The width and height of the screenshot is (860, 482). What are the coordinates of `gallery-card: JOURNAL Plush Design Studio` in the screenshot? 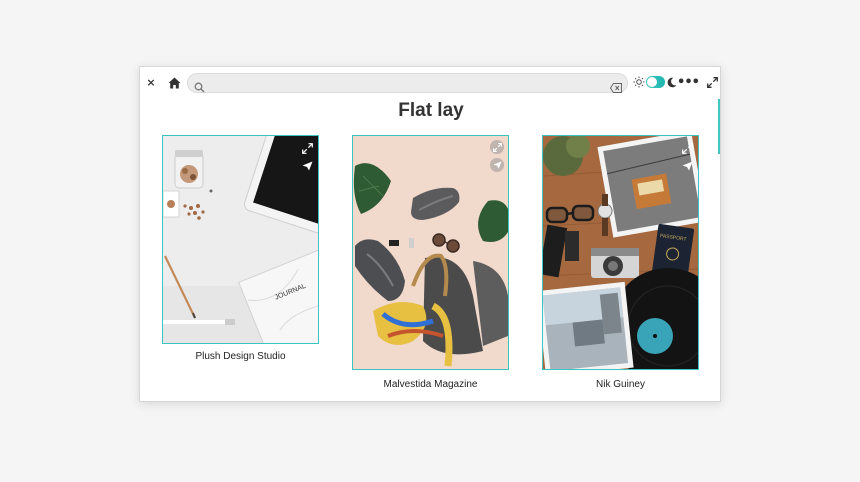 It's located at (240, 252).